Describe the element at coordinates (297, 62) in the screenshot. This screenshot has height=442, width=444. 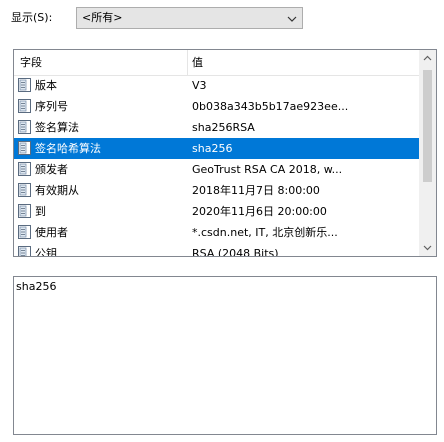
I see `column-header-value: 值` at that location.